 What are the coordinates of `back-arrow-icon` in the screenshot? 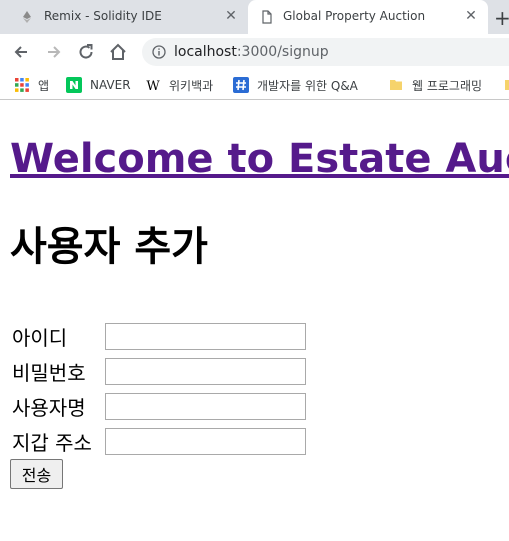 It's located at (21, 52).